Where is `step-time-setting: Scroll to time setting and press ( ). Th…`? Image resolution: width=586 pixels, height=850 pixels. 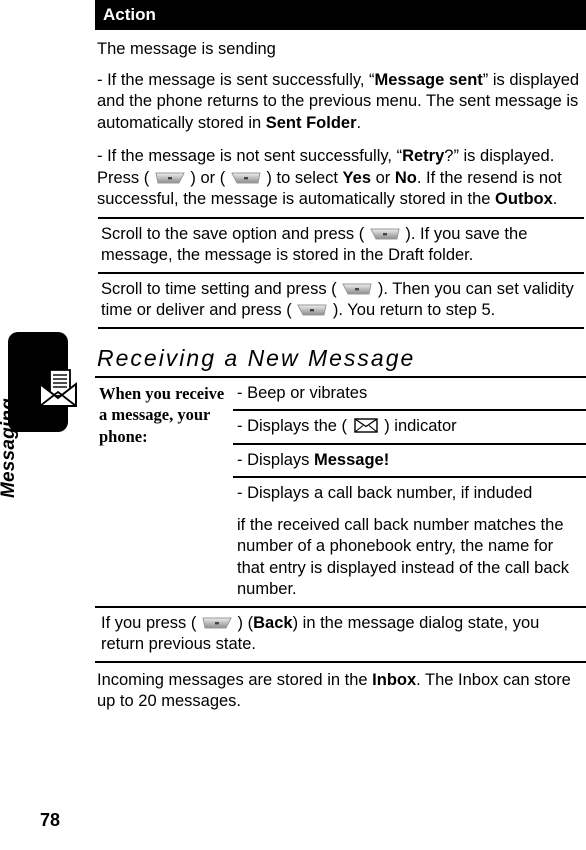 step-time-setting: Scroll to time setting and press ( ). Th… is located at coordinates (337, 299).